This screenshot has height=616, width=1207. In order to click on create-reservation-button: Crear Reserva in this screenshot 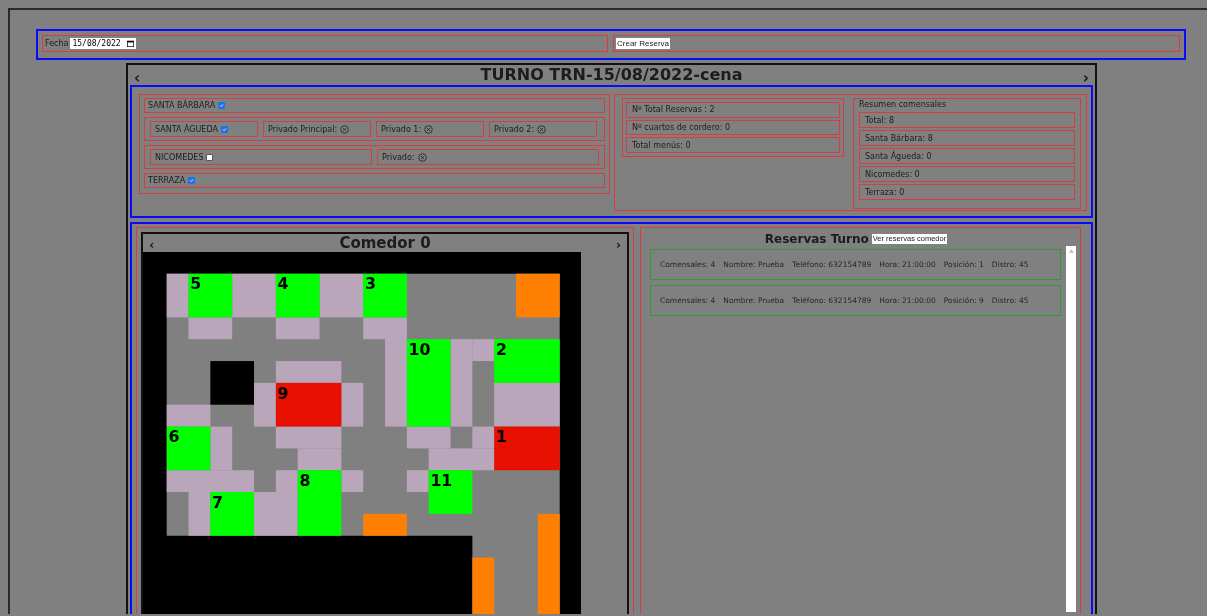, I will do `click(643, 43)`.